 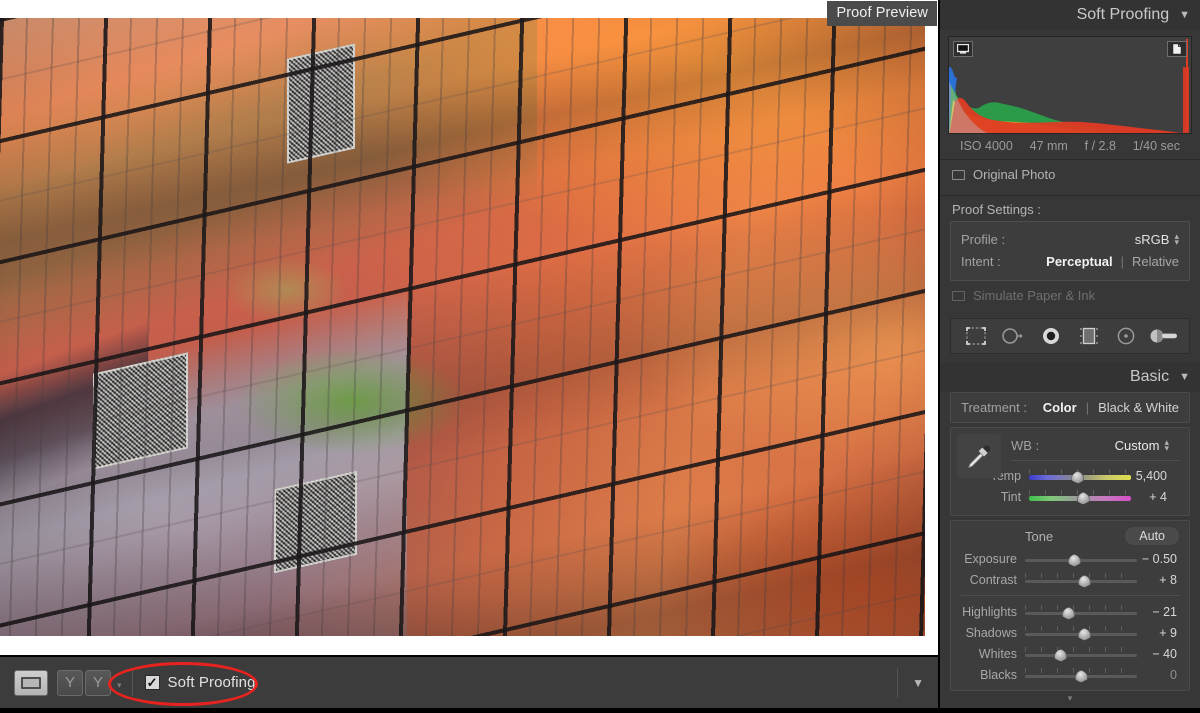 I want to click on adjustment-brush-tool, so click(x=1164, y=336).